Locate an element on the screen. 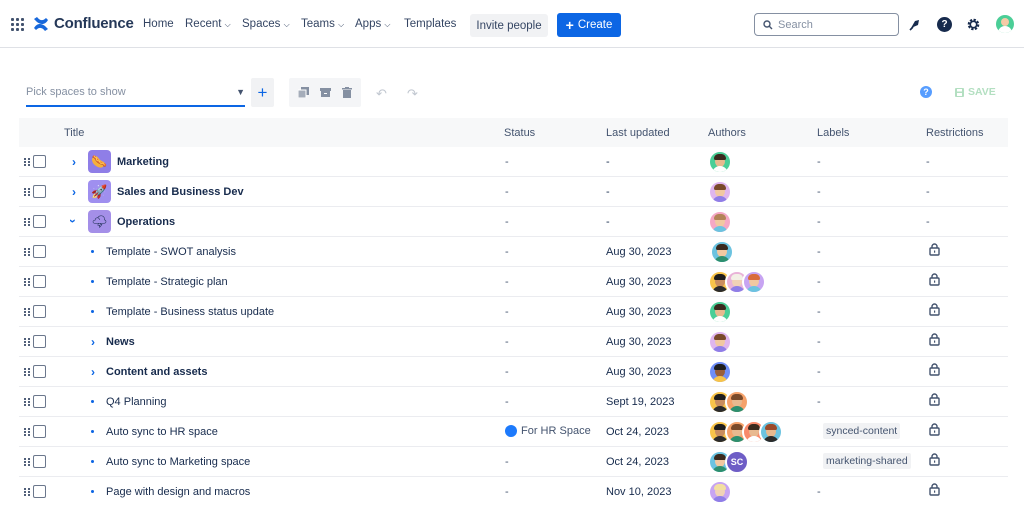  row-title: Content and assets is located at coordinates (156, 372).